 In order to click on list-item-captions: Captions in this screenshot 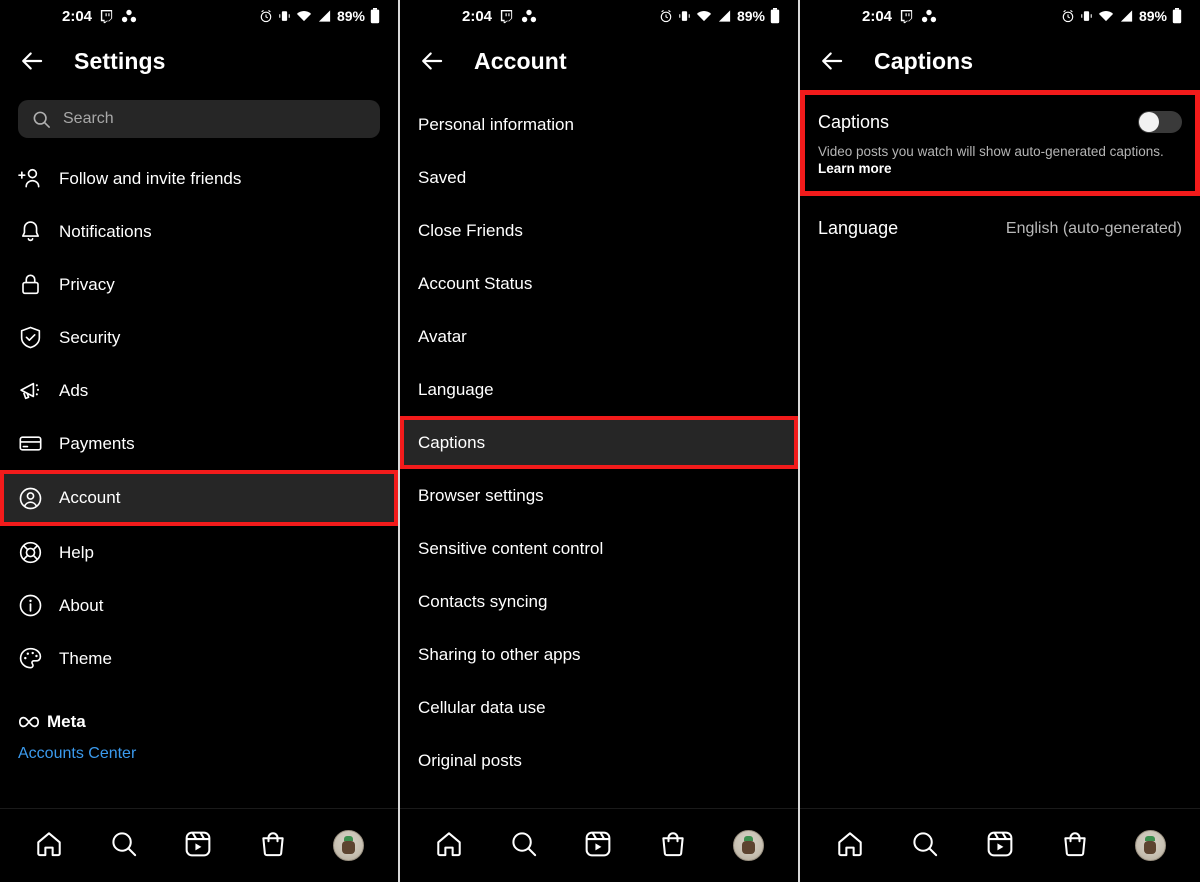, I will do `click(599, 442)`.